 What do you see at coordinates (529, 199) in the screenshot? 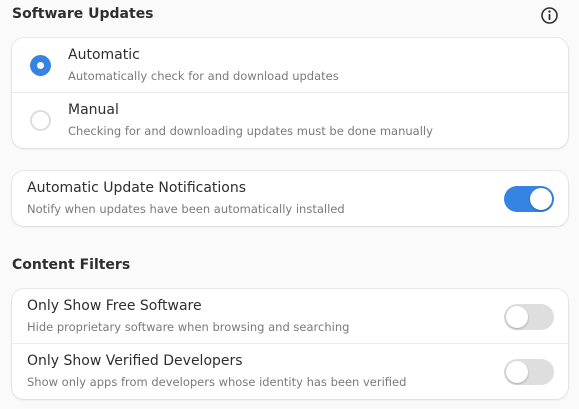
I see `notifications-switch` at bounding box center [529, 199].